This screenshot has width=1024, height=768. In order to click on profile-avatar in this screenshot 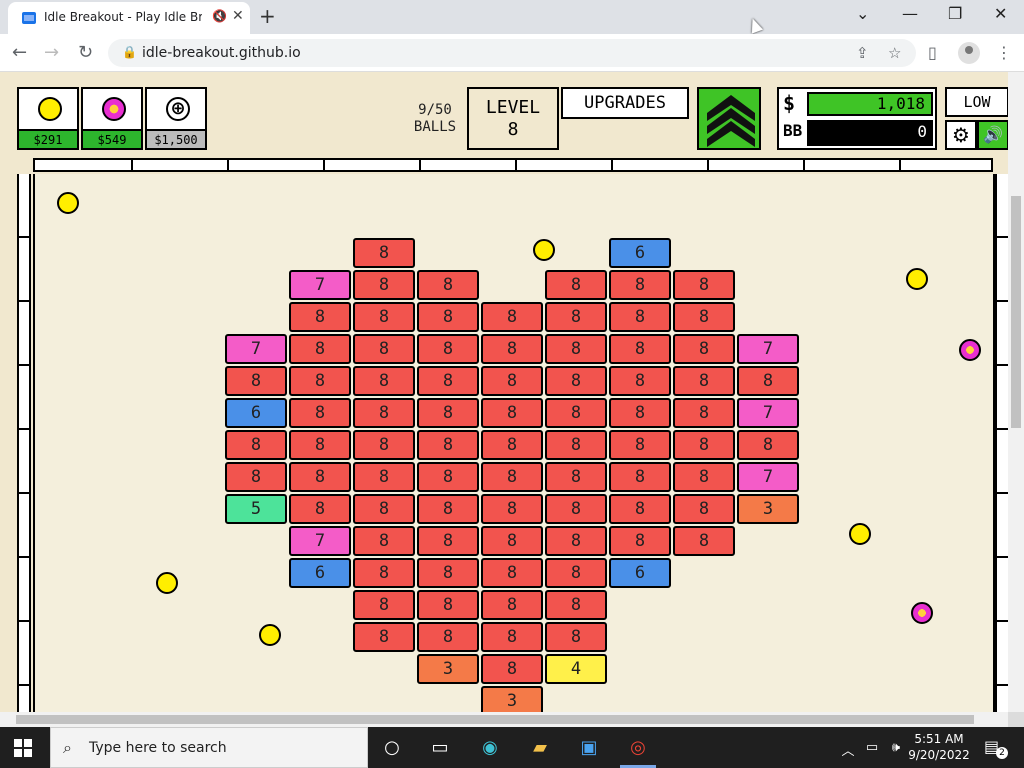, I will do `click(969, 53)`.